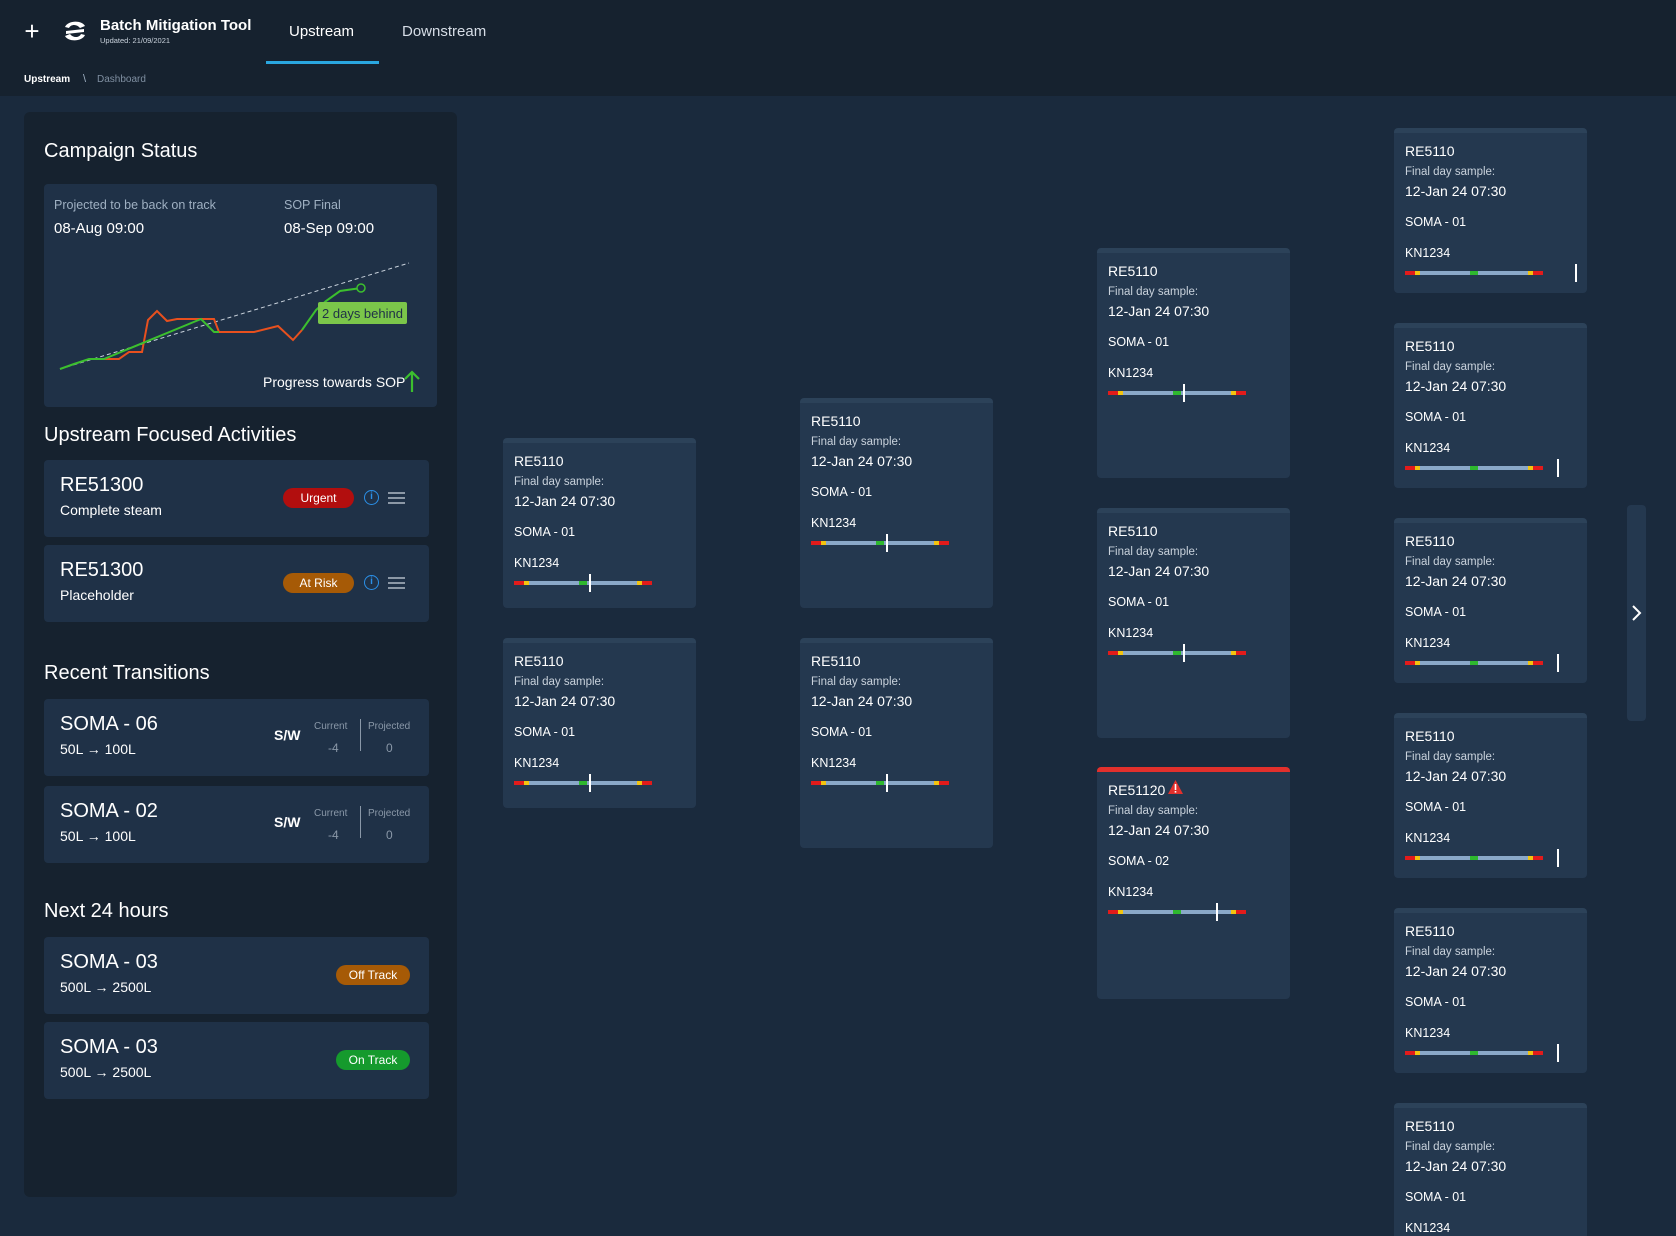 This screenshot has width=1676, height=1236. Describe the element at coordinates (362, 313) in the screenshot. I see `days-behind-text: 2 days behind` at that location.